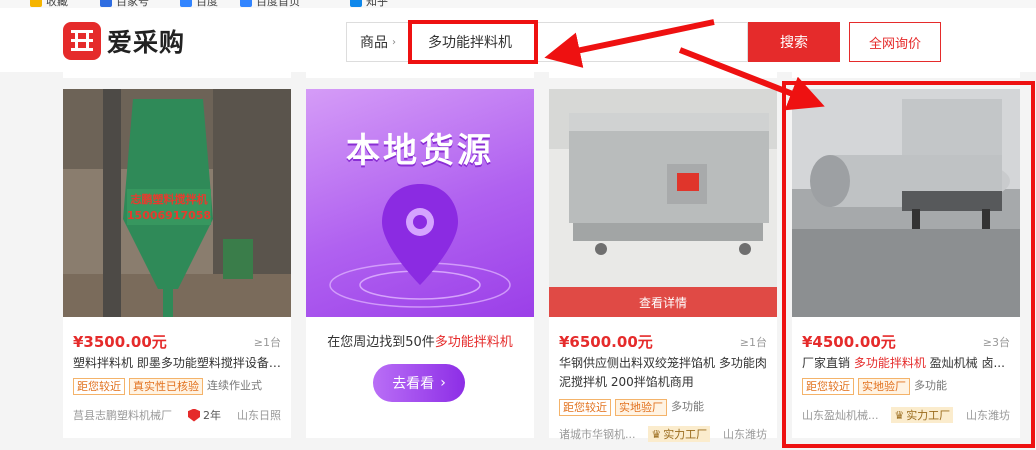 This screenshot has height=450, width=1036. What do you see at coordinates (419, 383) in the screenshot?
I see `go-see-button: 去看看 ›` at bounding box center [419, 383].